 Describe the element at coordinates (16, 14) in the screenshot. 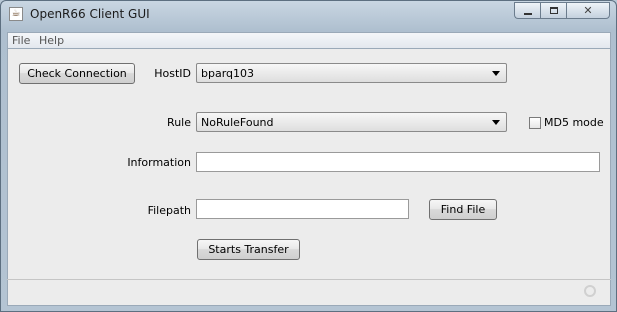

I see `java-cup-icon: ☕` at that location.